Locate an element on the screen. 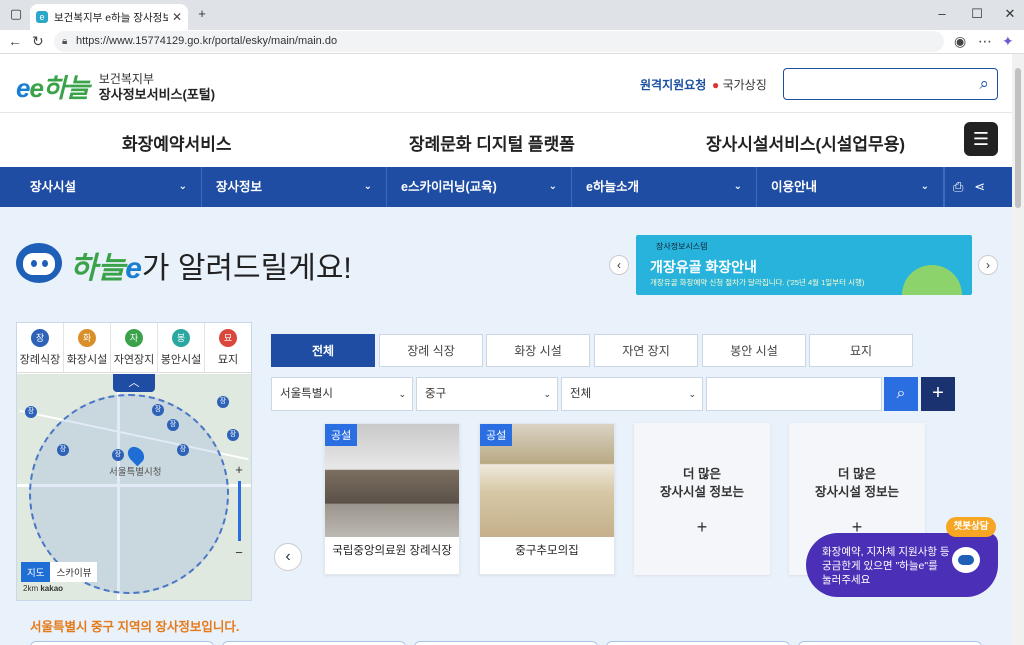 This screenshot has width=1024, height=645. site-info-icon: 🔒︎ is located at coordinates (64, 41).